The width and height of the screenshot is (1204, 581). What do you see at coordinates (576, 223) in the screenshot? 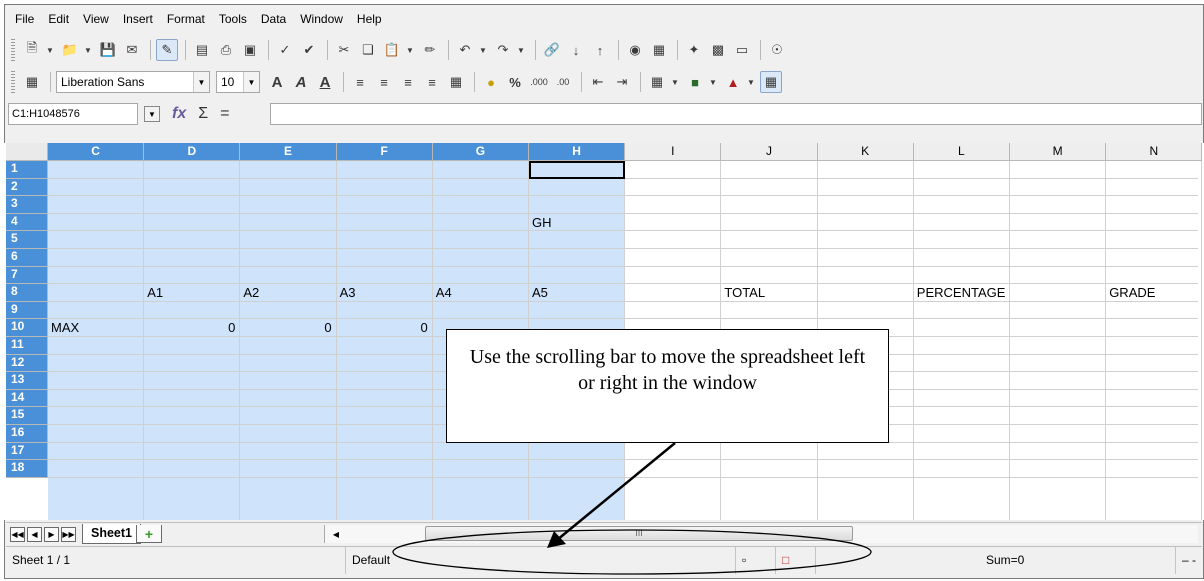
I see `cell-h4: GH` at bounding box center [576, 223].